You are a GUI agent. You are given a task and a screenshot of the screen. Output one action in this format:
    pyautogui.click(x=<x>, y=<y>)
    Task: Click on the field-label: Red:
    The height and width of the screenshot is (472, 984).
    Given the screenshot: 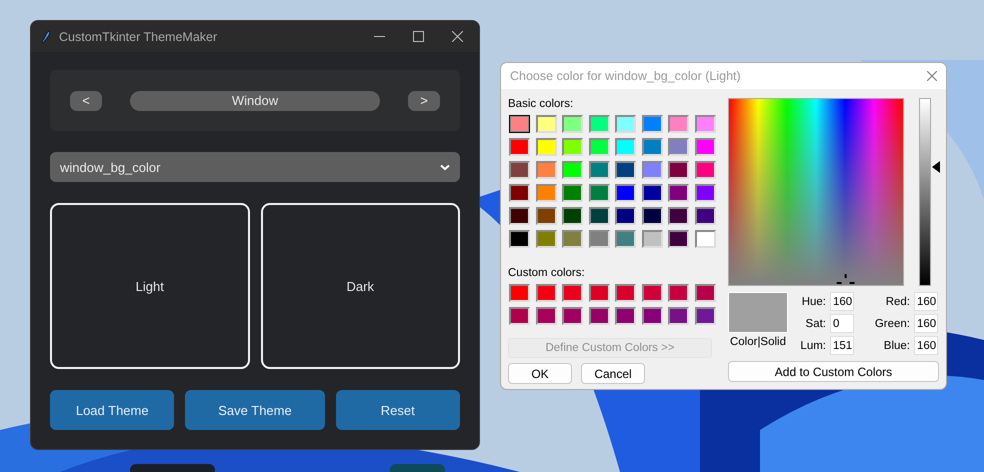 What is the action you would take?
    pyautogui.click(x=897, y=302)
    